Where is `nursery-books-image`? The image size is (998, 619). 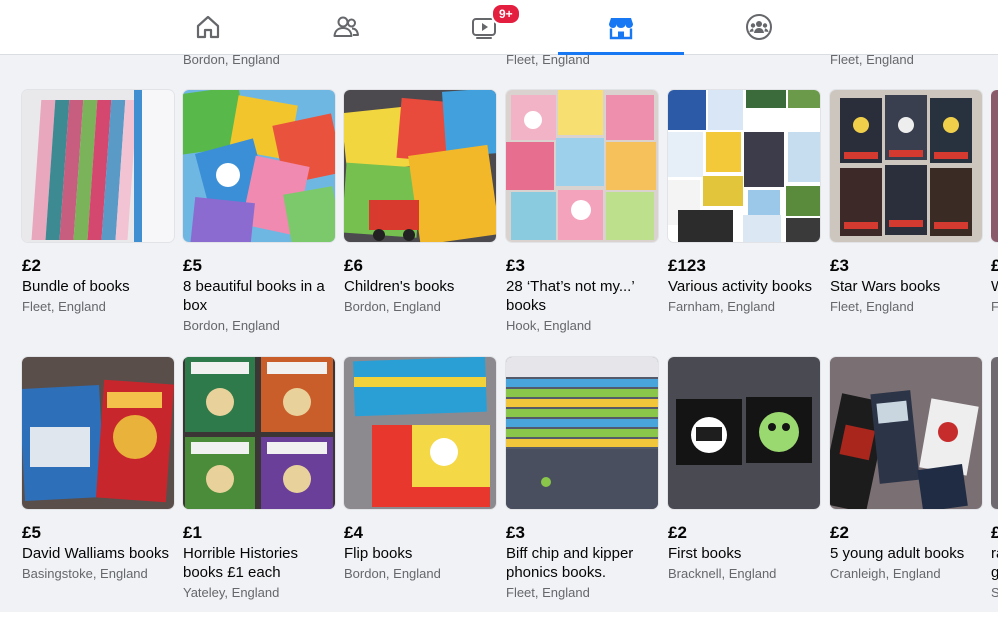 nursery-books-image is located at coordinates (420, 166).